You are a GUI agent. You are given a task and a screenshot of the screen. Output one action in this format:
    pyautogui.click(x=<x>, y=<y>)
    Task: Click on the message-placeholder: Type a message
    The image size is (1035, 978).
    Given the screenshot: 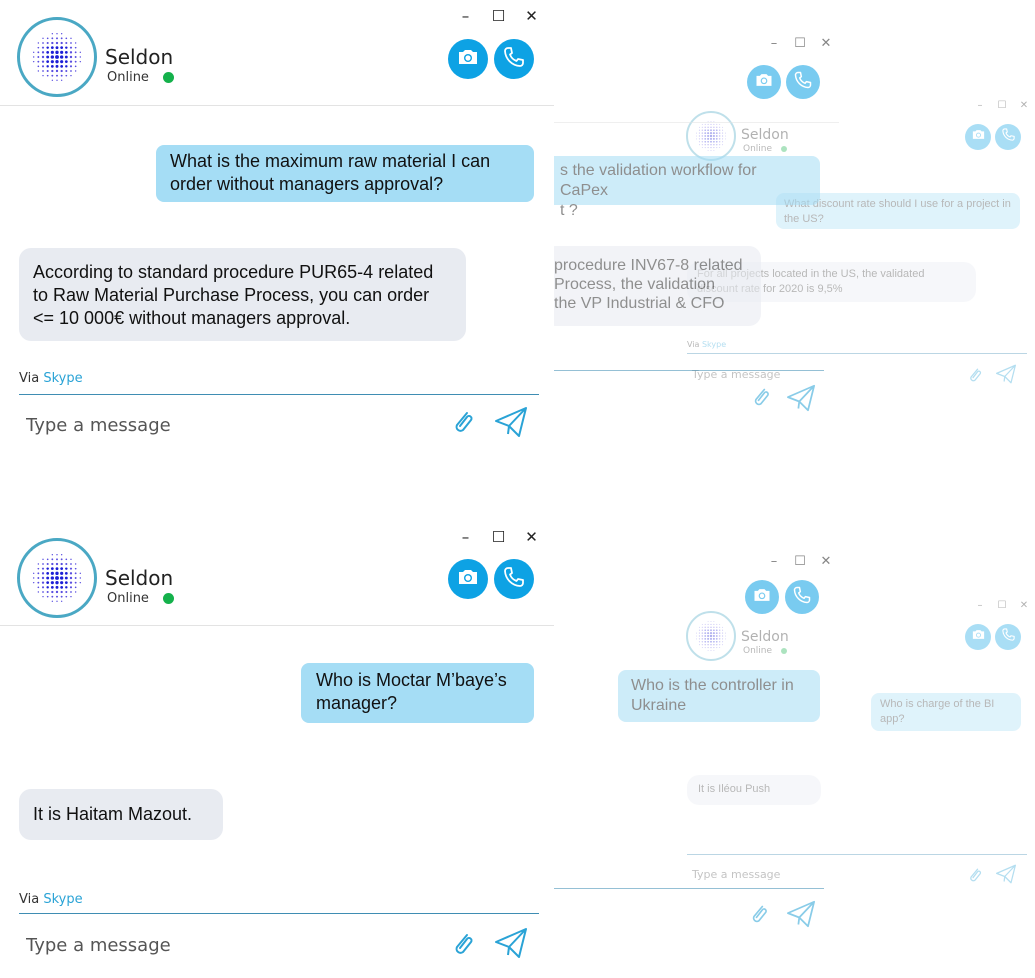 What is the action you would take?
    pyautogui.click(x=736, y=874)
    